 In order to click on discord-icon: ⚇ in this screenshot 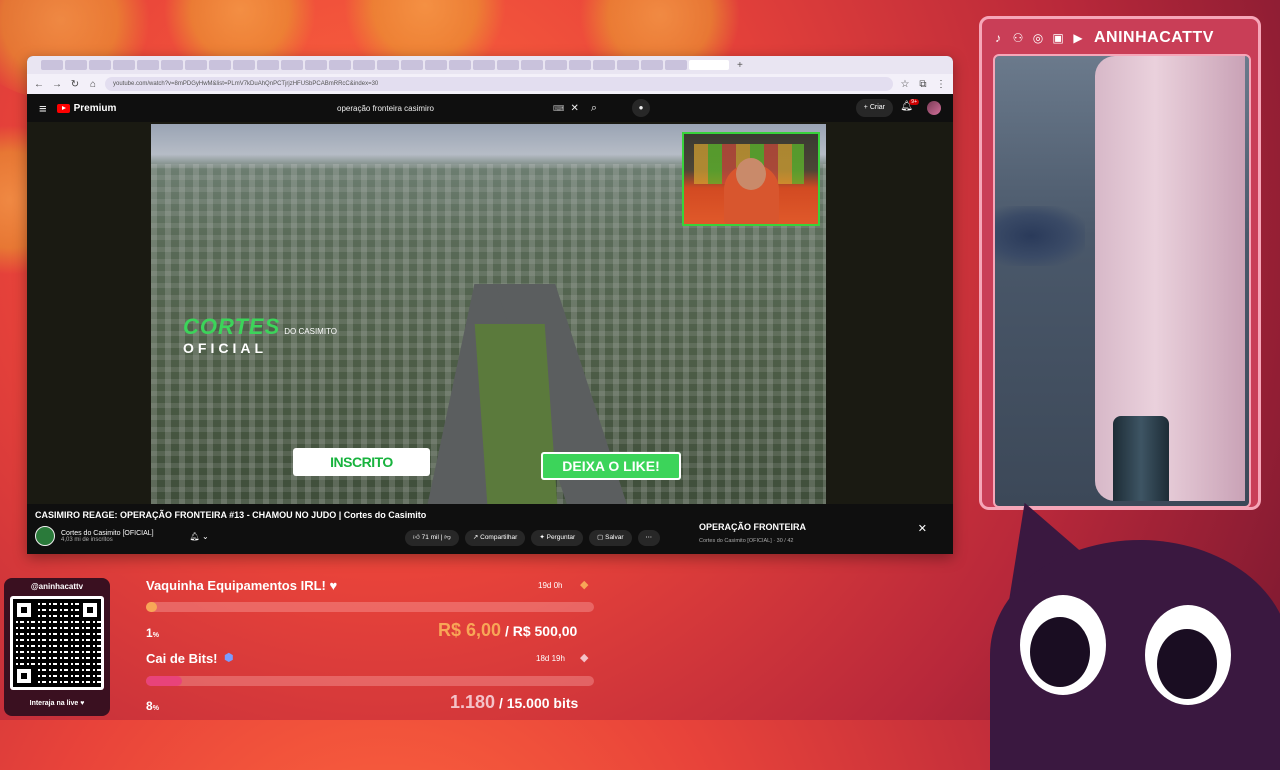, I will do `click(1018, 38)`.